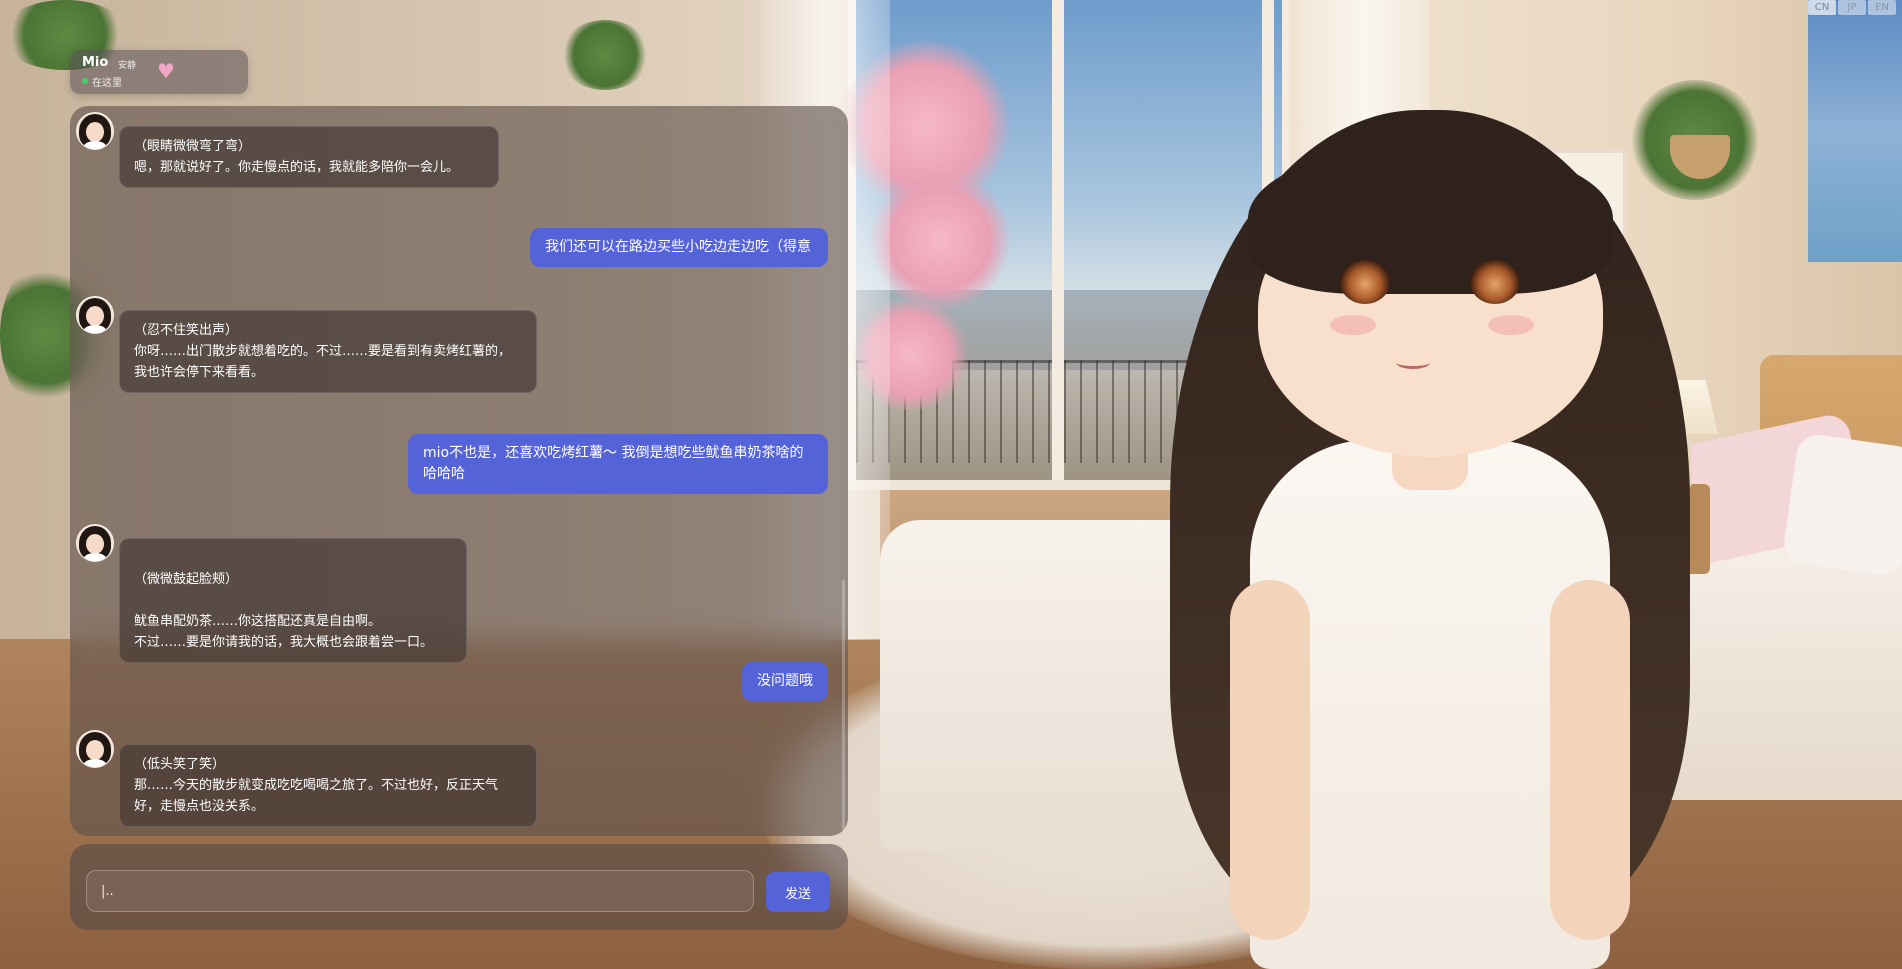 This screenshot has width=1902, height=969. I want to click on user-message-bubble: mio不也是，还喜欢吃烤红薯～ 我倒是想吃些鱿鱼串奶茶啥的哈哈哈, so click(618, 464).